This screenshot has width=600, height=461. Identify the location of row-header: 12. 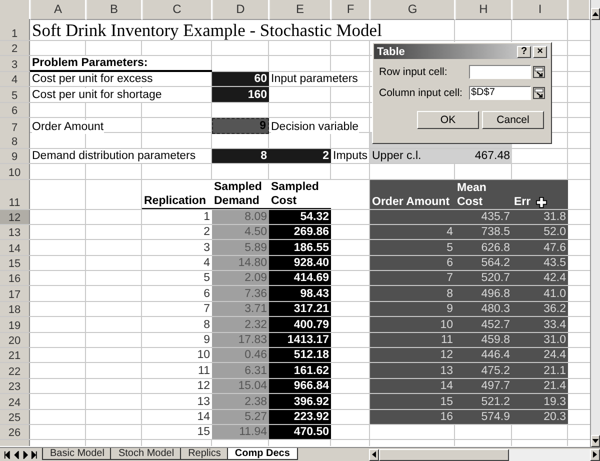
(15, 217).